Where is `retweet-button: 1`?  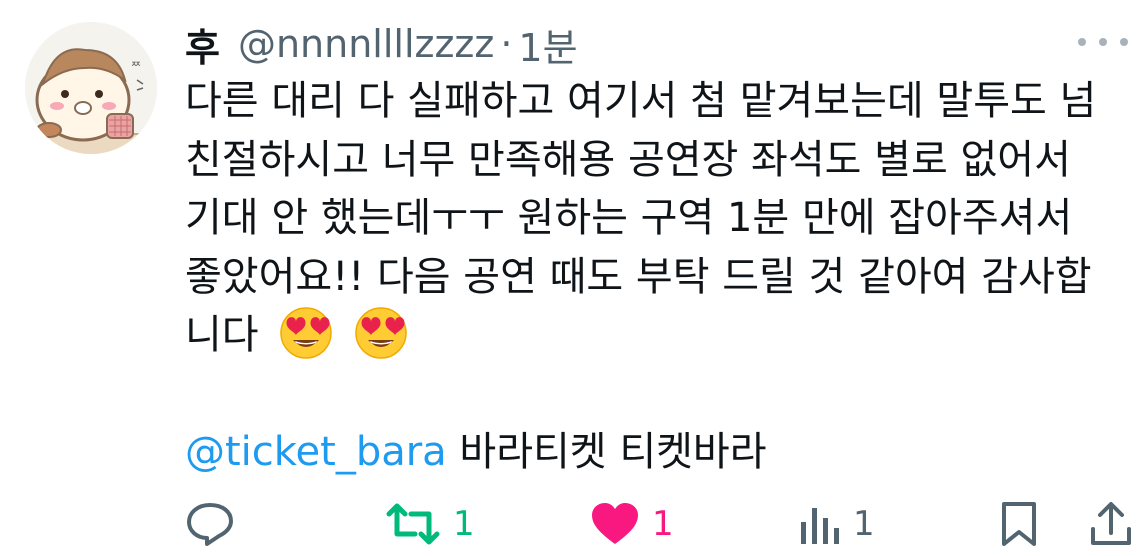
retweet-button: 1 is located at coordinates (430, 524).